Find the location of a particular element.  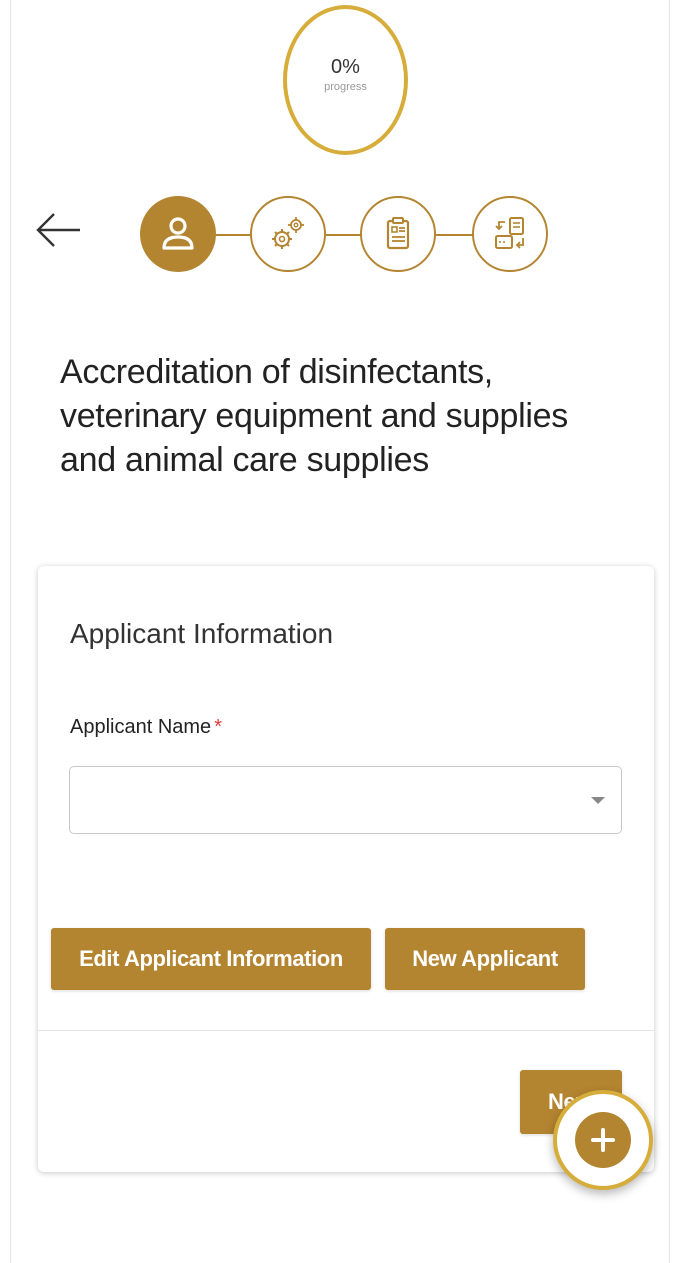

progress-label: progress is located at coordinates (345, 87).